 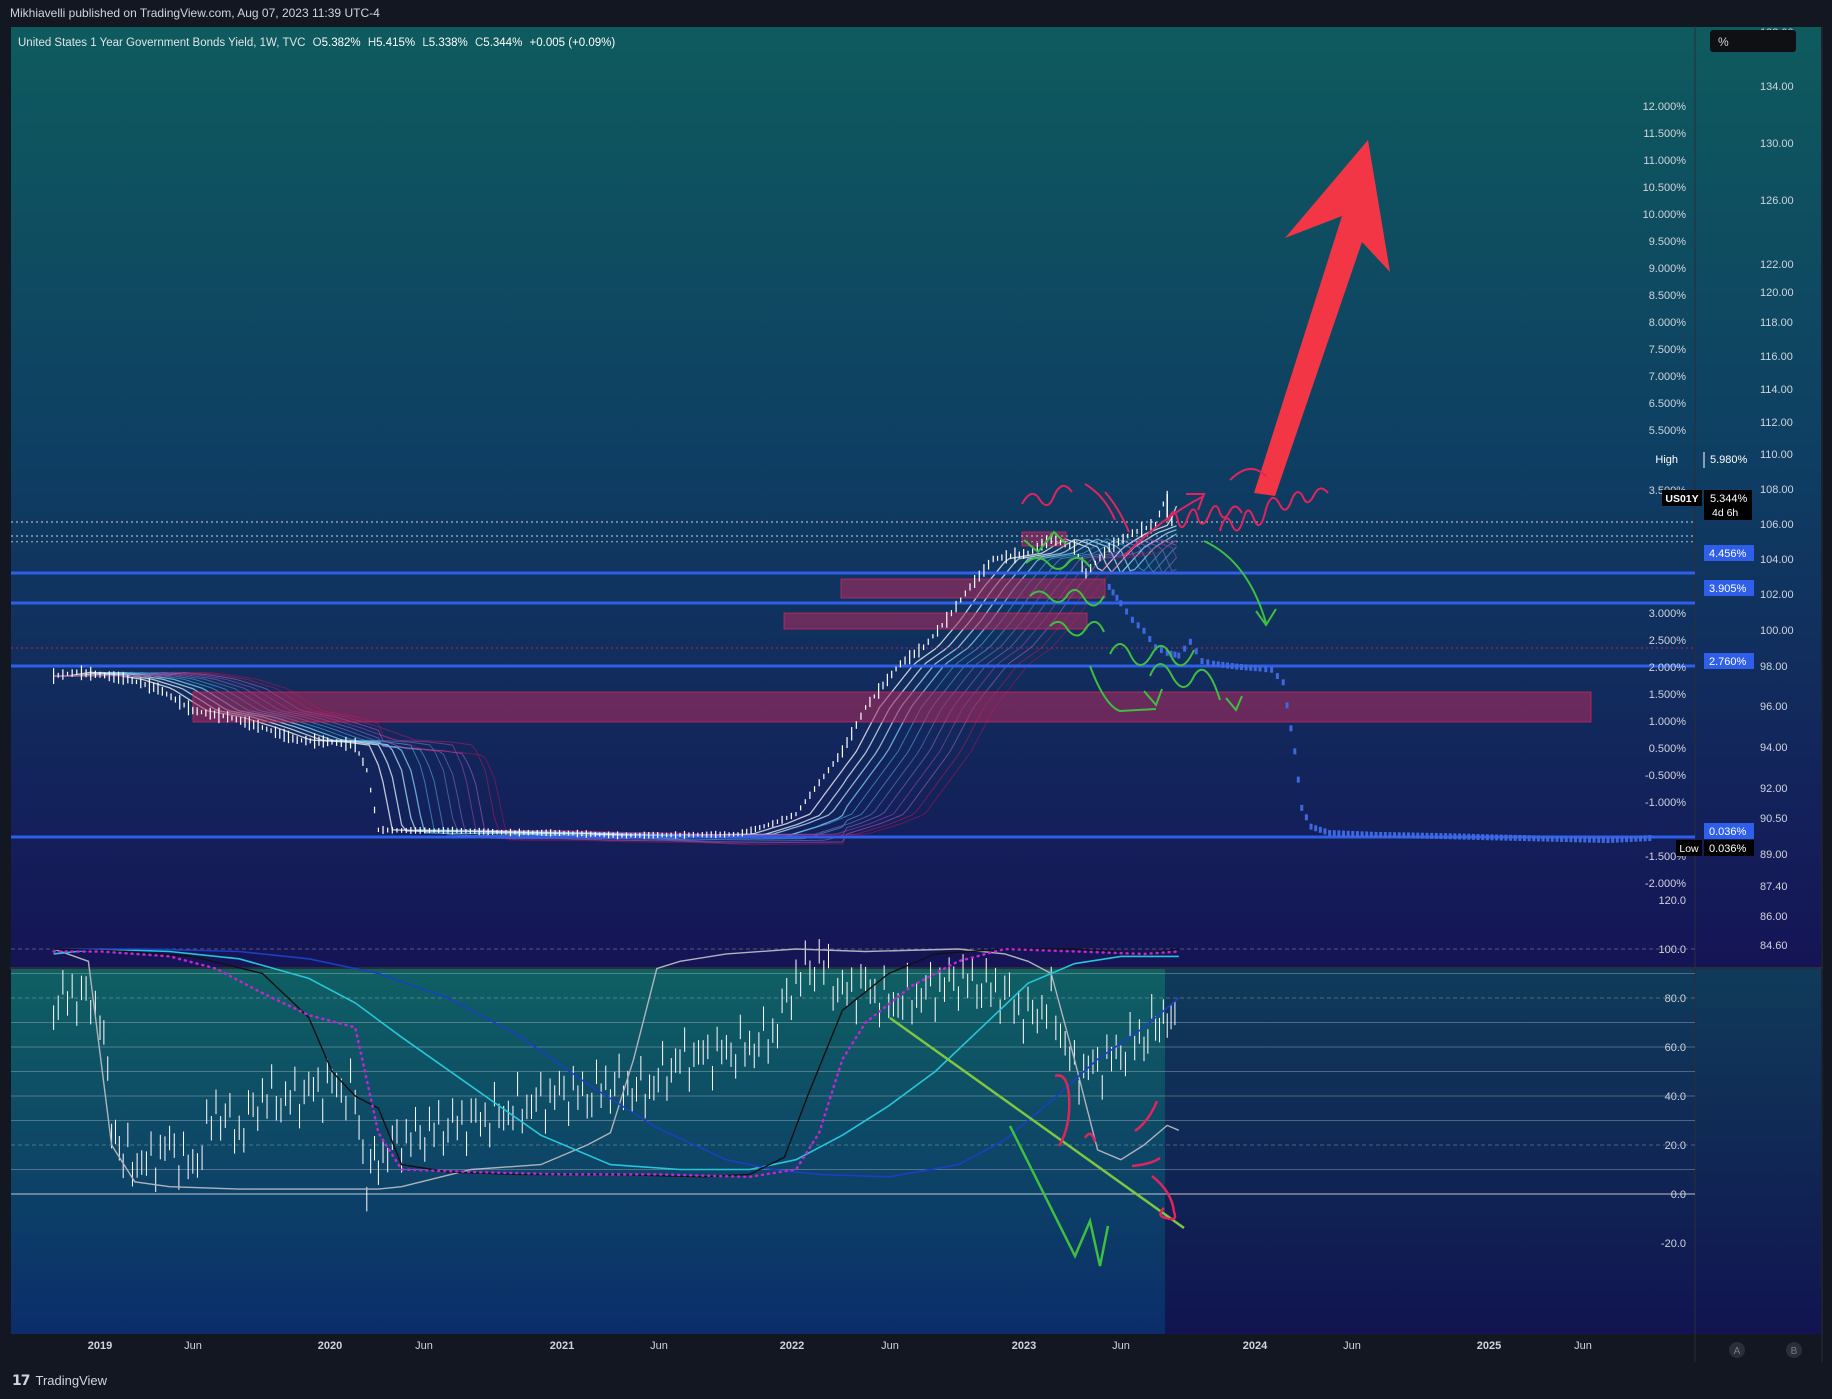 What do you see at coordinates (1672, 950) in the screenshot?
I see `osc-tick-label: 100.0` at bounding box center [1672, 950].